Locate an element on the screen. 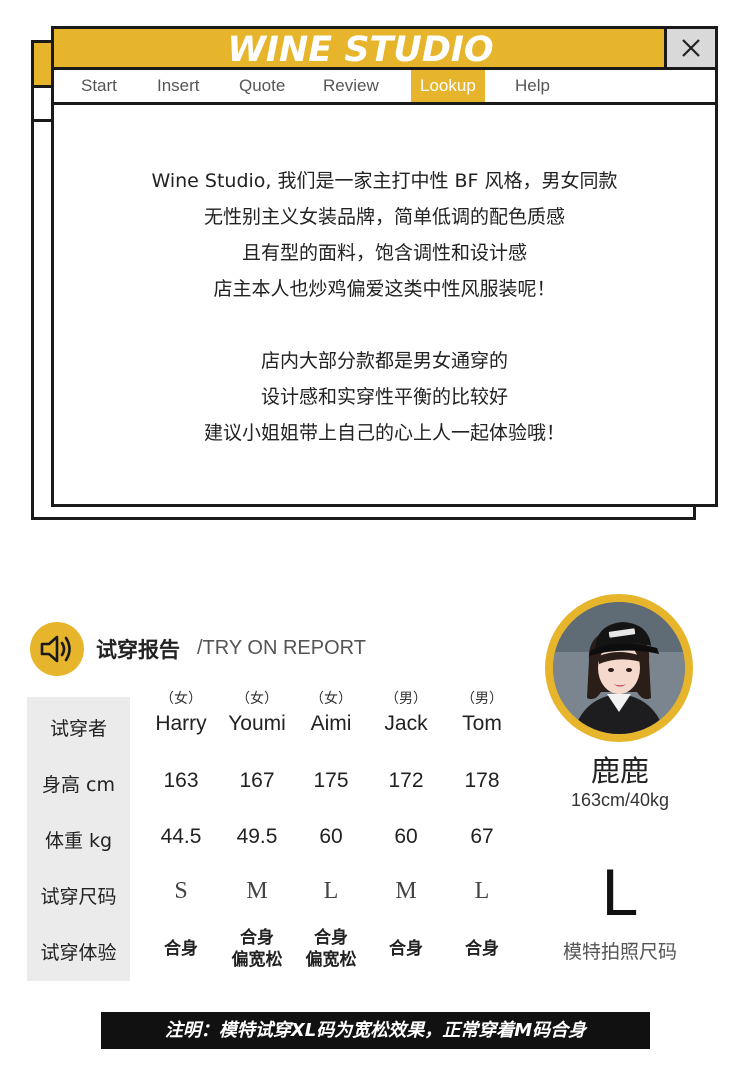 Image resolution: width=750 pixels, height=1085 pixels. tester-name: Youmi is located at coordinates (257, 723).